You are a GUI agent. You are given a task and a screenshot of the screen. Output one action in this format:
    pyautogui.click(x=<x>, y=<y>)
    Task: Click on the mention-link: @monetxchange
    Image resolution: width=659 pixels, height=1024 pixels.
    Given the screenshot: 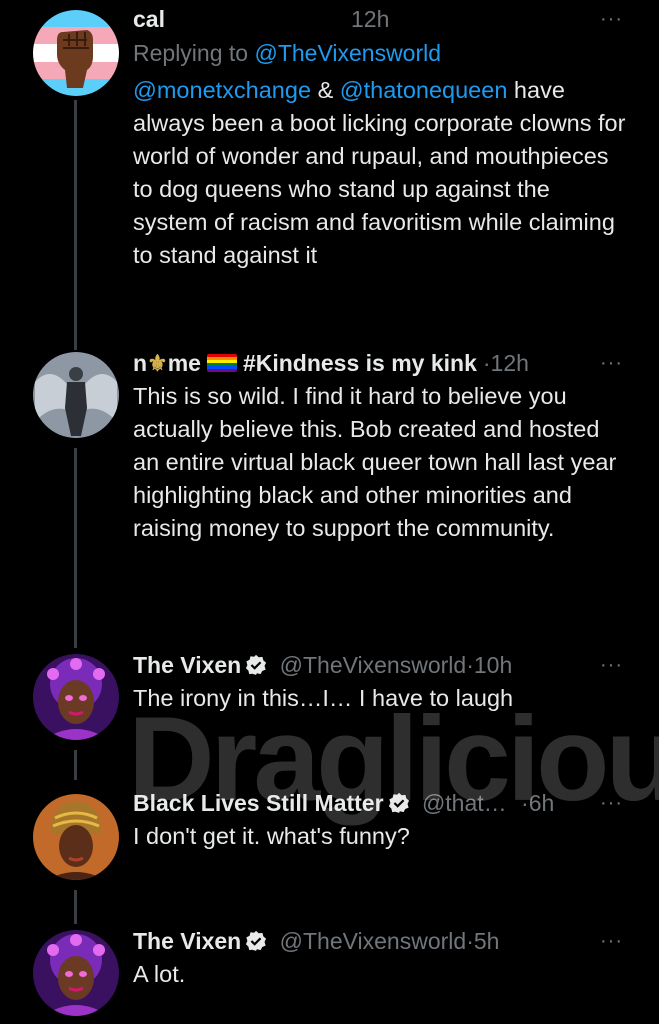 What is the action you would take?
    pyautogui.click(x=222, y=90)
    